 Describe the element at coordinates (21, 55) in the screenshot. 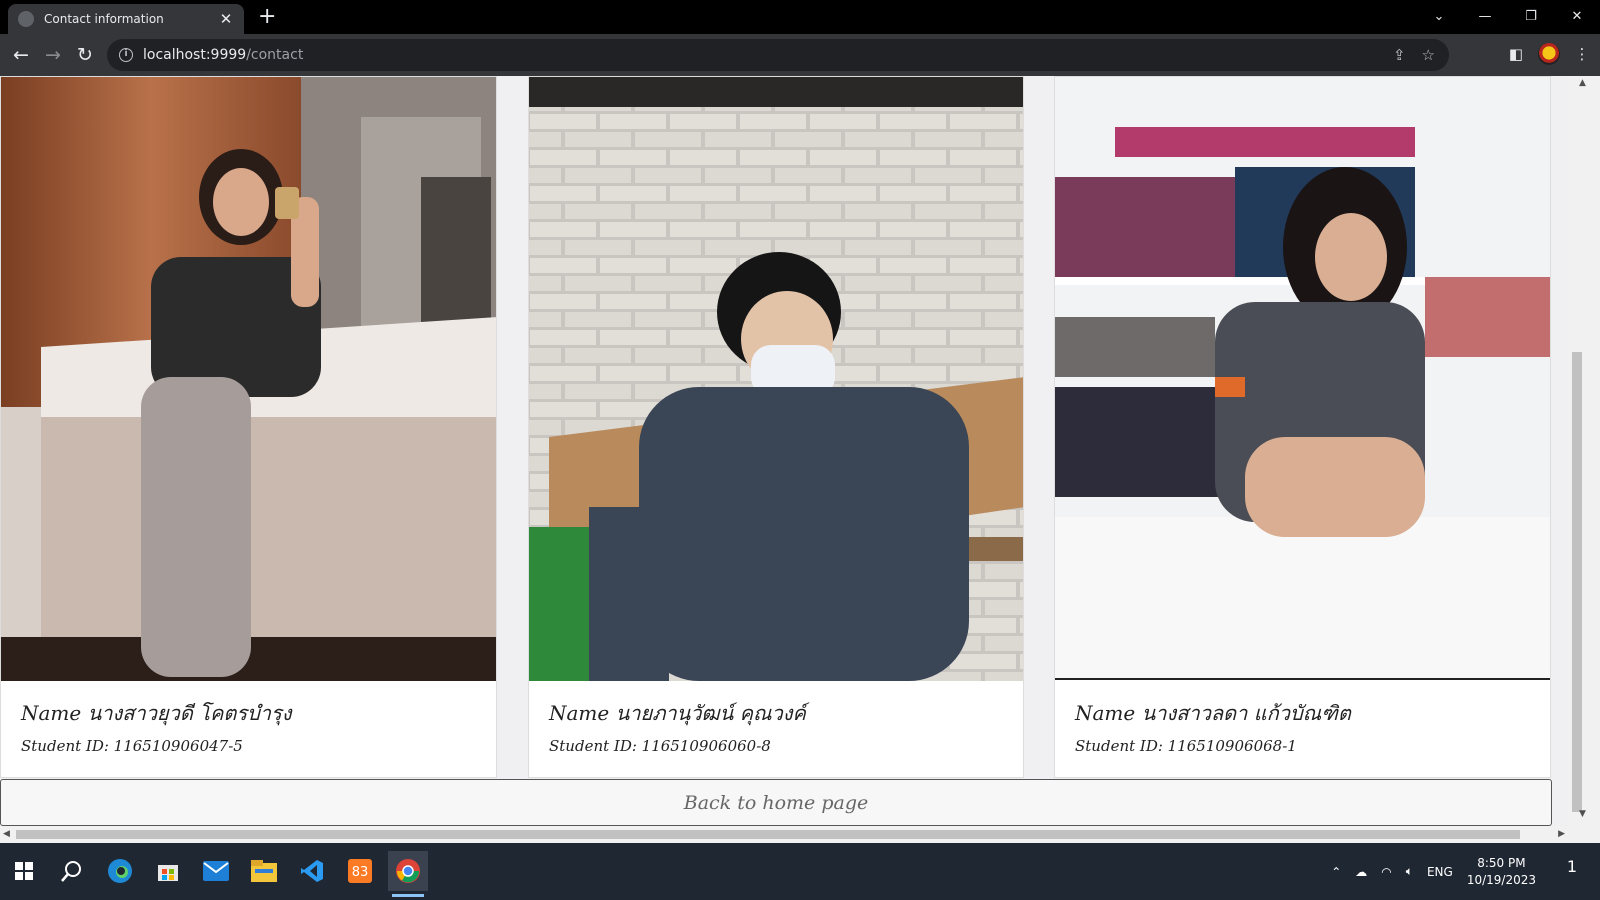

I see `back-arrow-icon: ←` at that location.